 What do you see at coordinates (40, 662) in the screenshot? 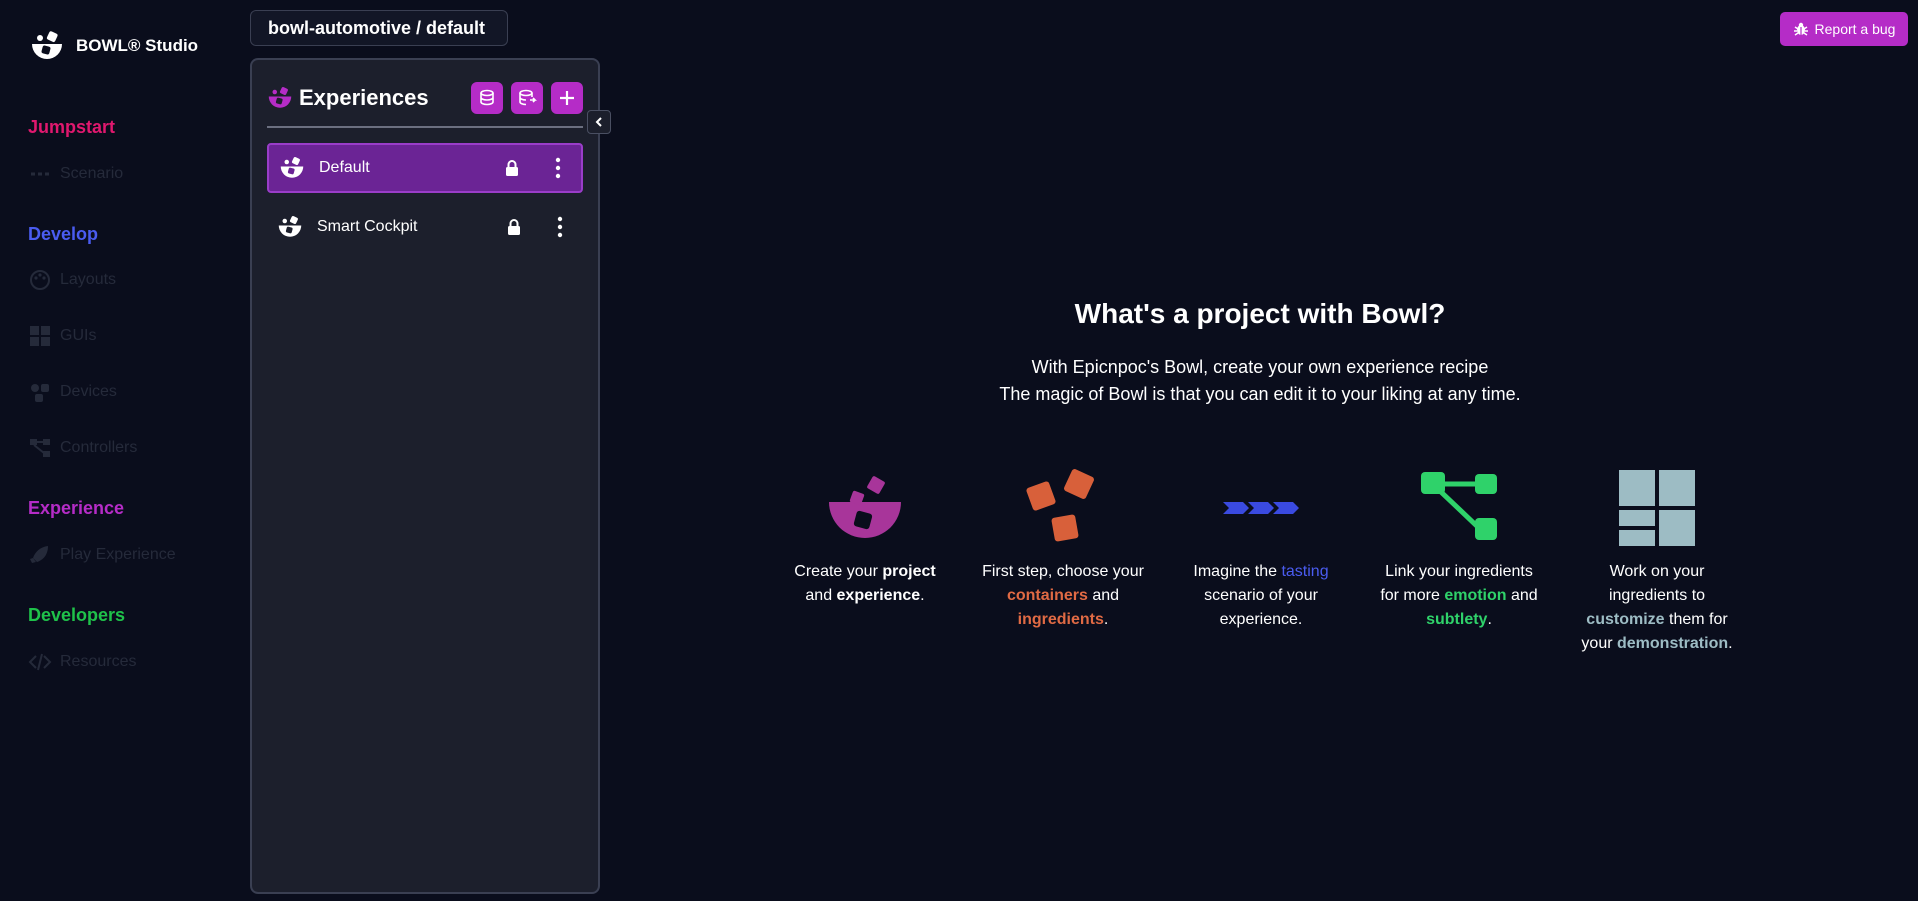
I see `code-icon` at bounding box center [40, 662].